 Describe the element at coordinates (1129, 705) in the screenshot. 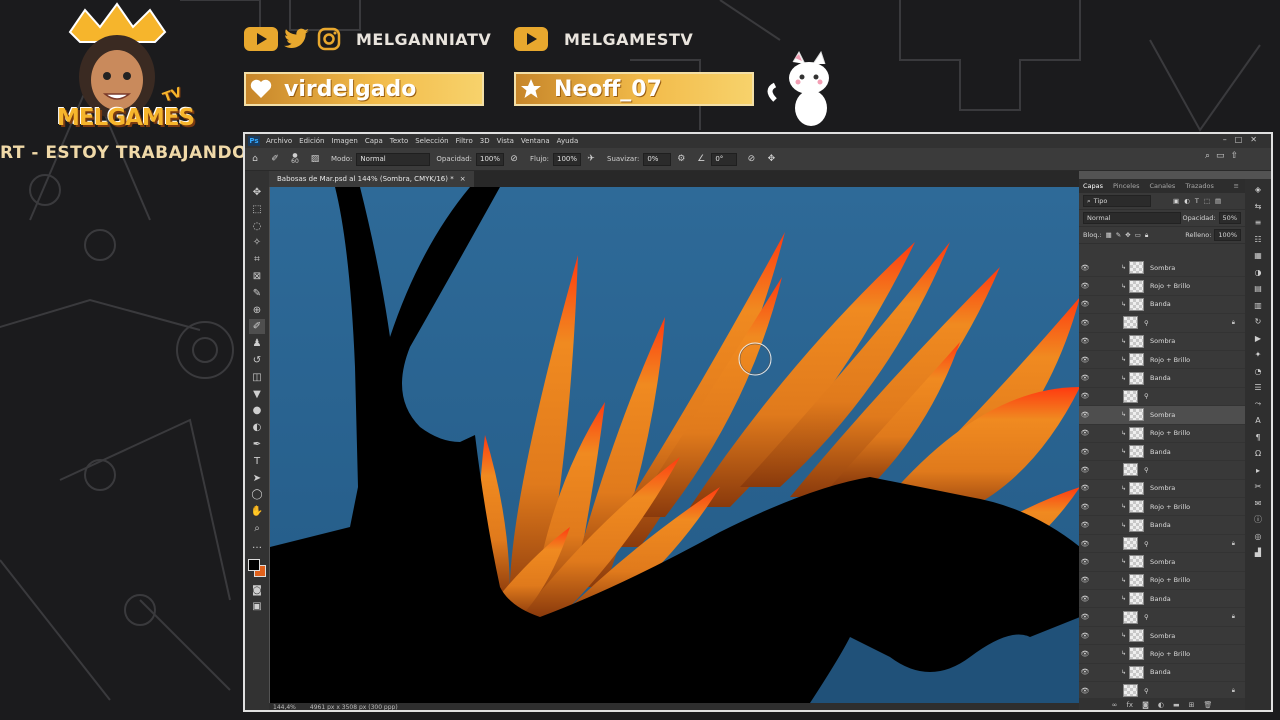

I see `fx-icon: fx` at that location.